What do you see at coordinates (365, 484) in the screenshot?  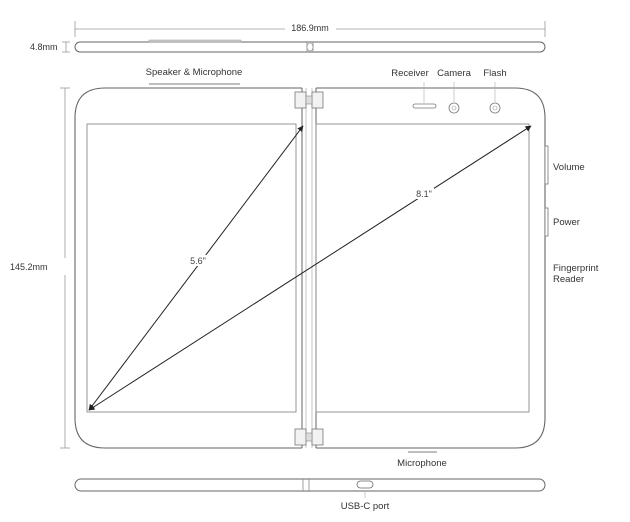 I see `usbc-port` at bounding box center [365, 484].